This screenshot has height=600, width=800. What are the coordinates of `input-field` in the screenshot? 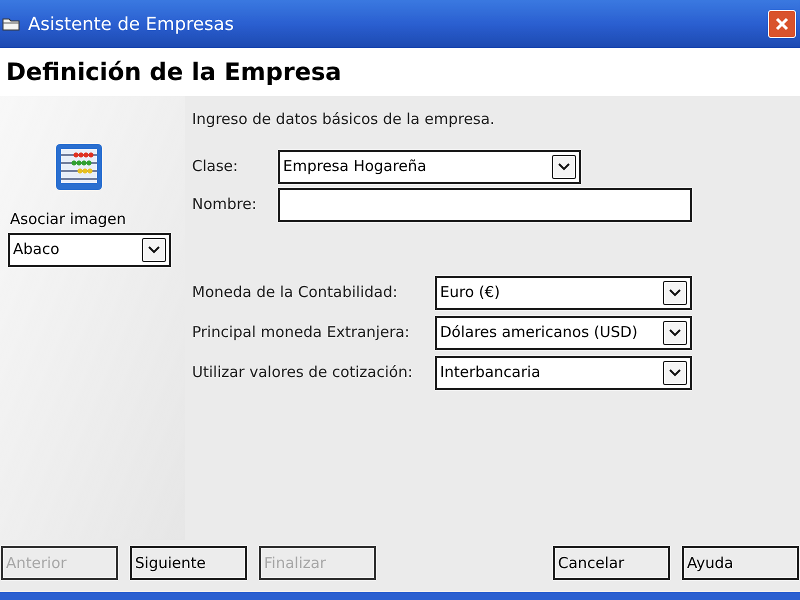 It's located at (485, 205).